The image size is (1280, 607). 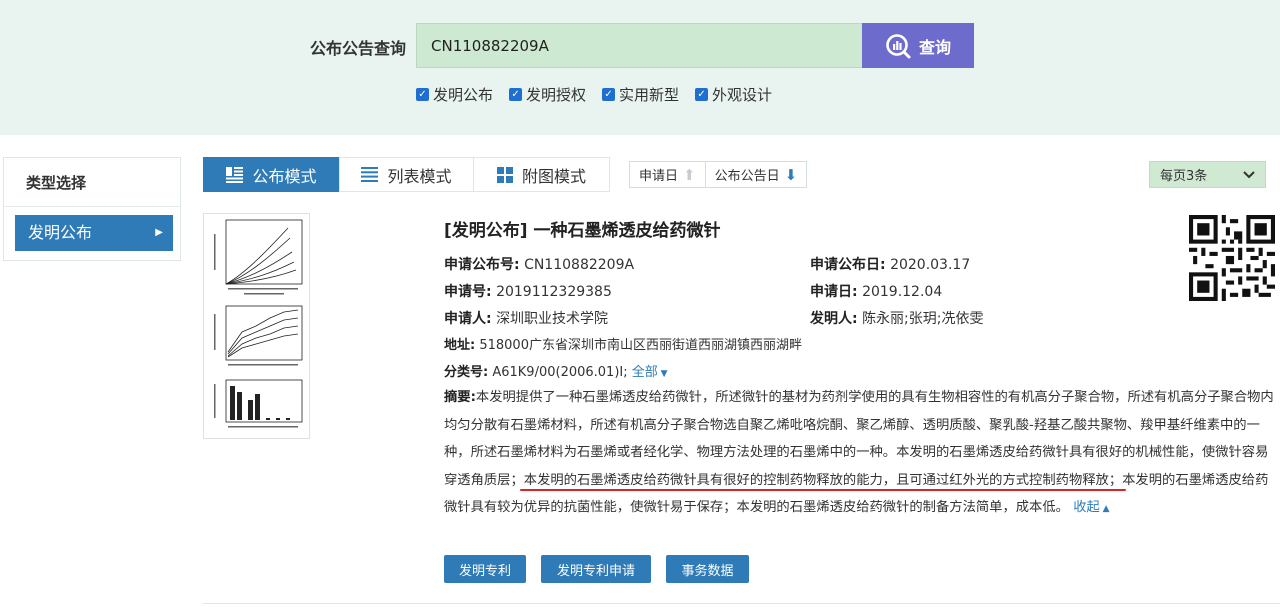 What do you see at coordinates (930, 265) in the screenshot?
I see `field-value: 2020.03.17` at bounding box center [930, 265].